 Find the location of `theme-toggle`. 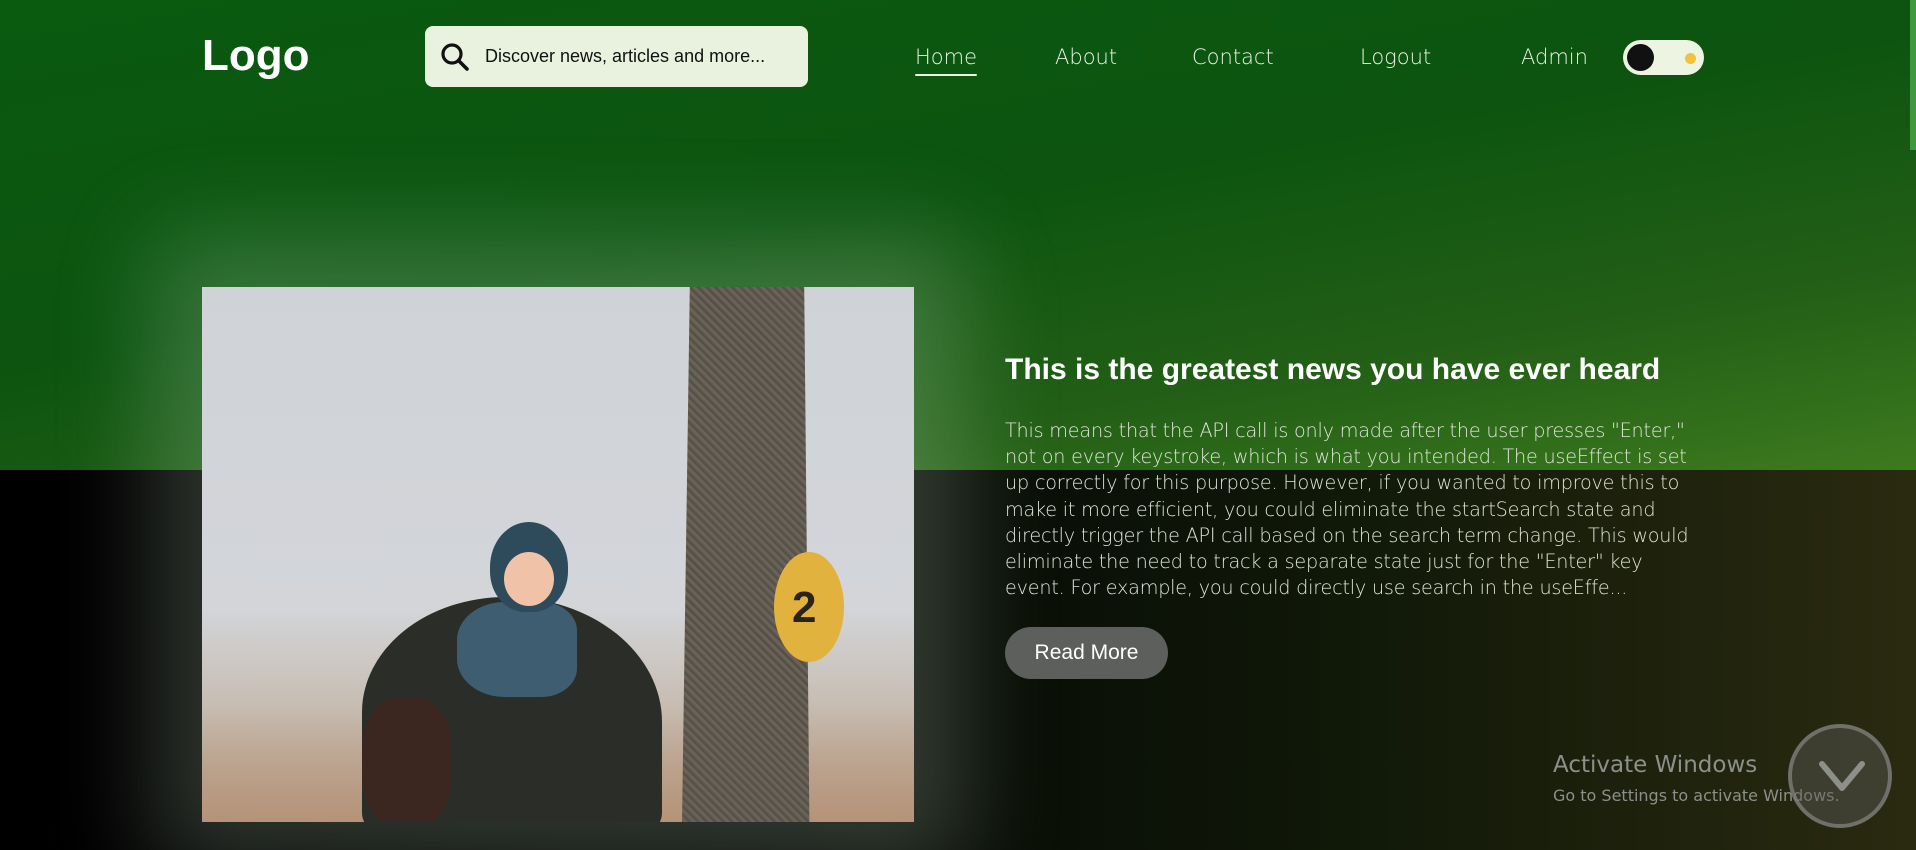

theme-toggle is located at coordinates (1663, 57).